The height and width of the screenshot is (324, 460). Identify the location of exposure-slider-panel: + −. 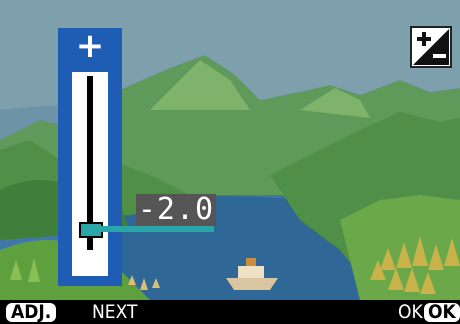
(90, 156).